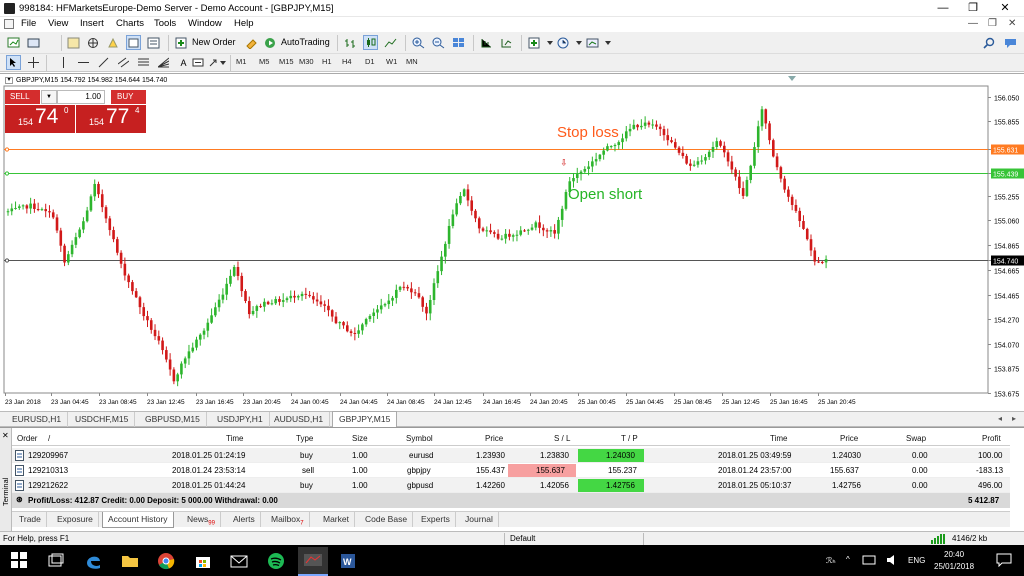 The height and width of the screenshot is (576, 1024). What do you see at coordinates (327, 61) in the screenshot?
I see `timeframe-h1: H1` at bounding box center [327, 61].